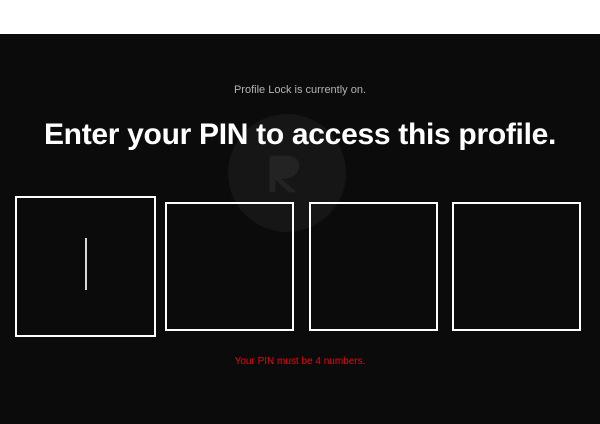  Describe the element at coordinates (300, 90) in the screenshot. I see `profile-lock-status: Profile Lock is currently on.` at that location.